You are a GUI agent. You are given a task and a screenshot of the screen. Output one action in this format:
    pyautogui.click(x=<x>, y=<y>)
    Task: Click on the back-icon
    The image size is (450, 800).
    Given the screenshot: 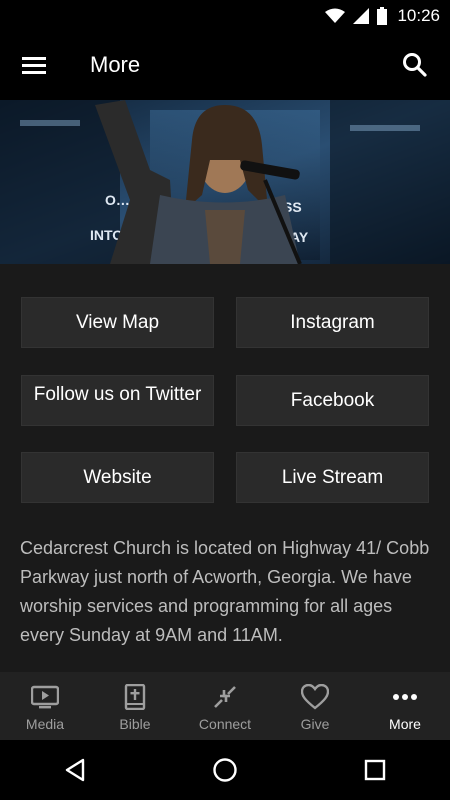 What is the action you would take?
    pyautogui.click(x=75, y=770)
    